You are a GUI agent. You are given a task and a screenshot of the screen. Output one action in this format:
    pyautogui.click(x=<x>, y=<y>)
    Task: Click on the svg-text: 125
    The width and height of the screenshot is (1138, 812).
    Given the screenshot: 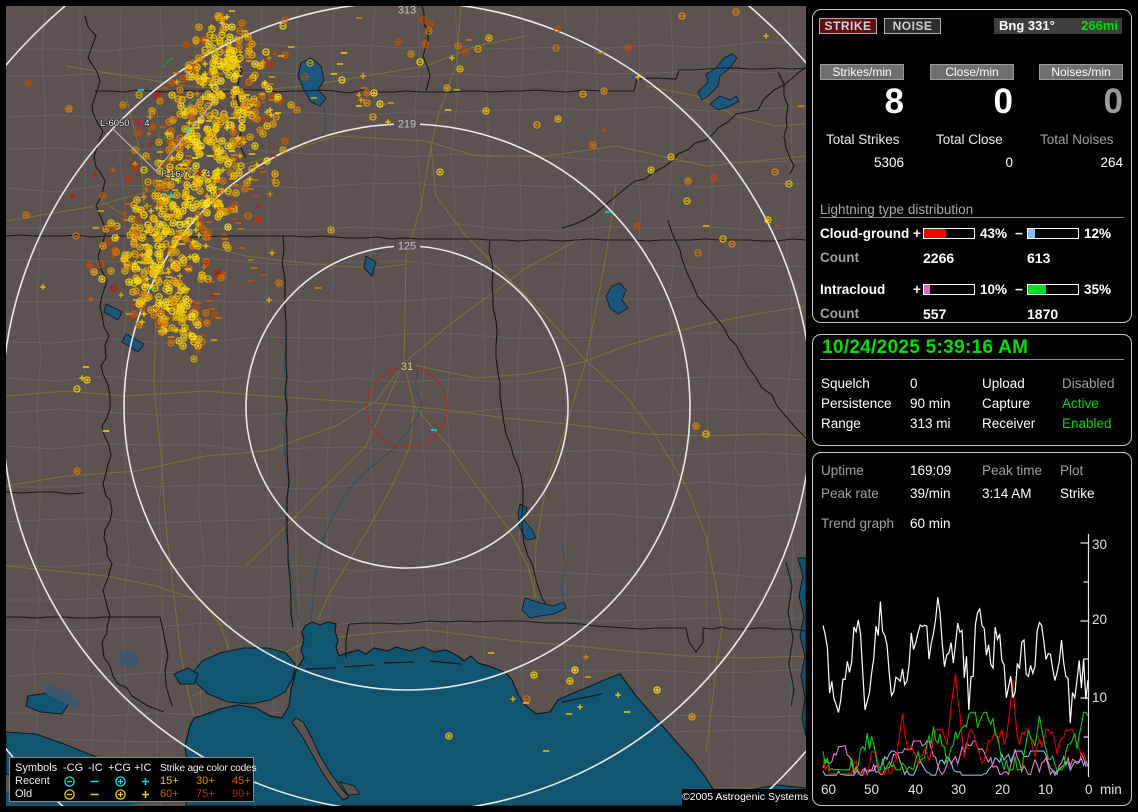 What is the action you would take?
    pyautogui.click(x=407, y=247)
    